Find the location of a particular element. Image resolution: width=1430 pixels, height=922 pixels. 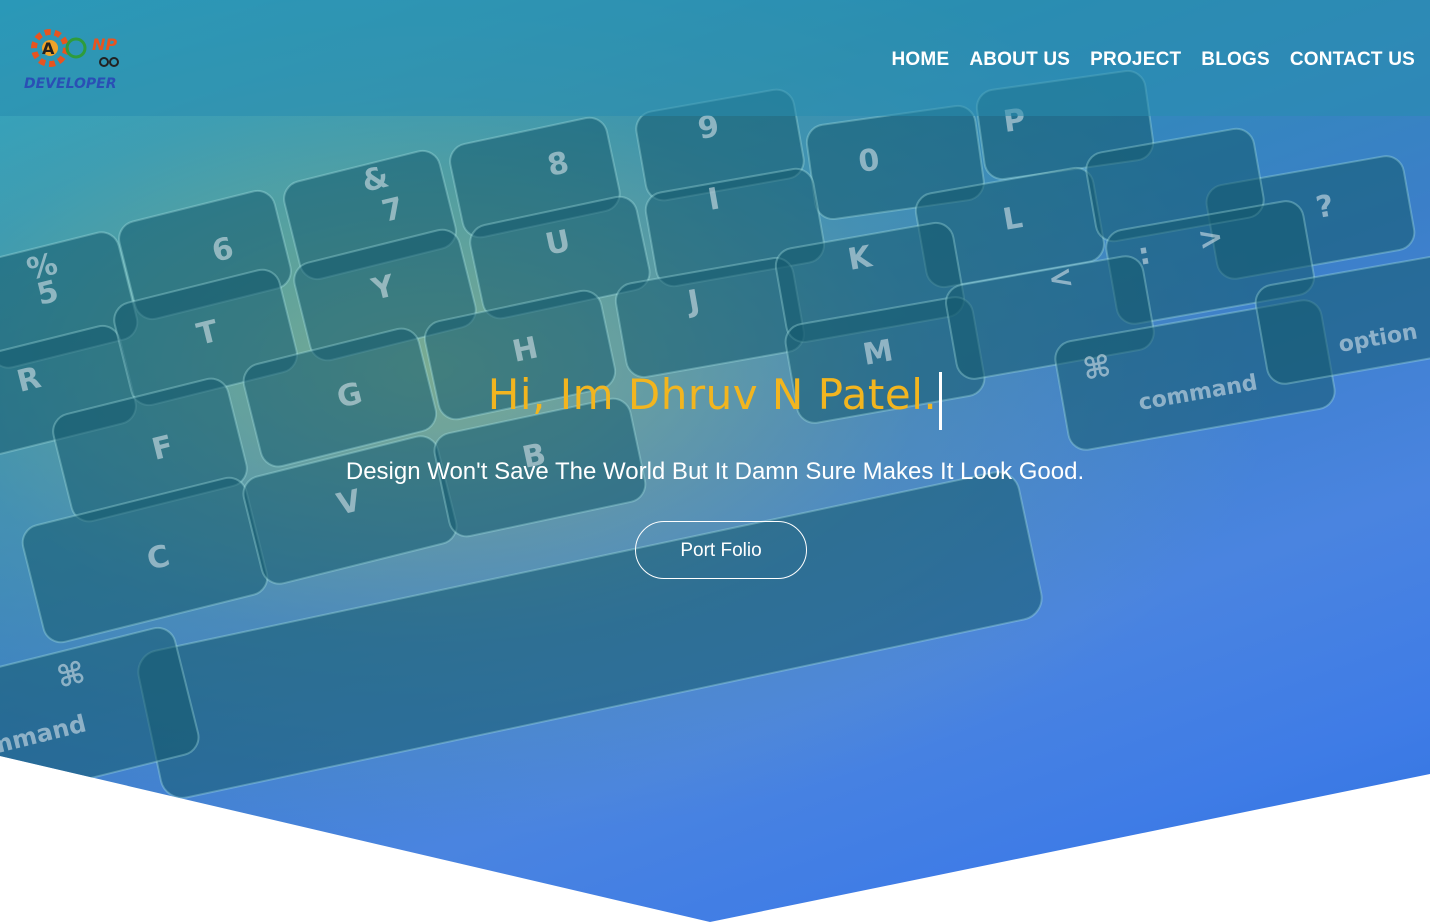

nav-project: PROJECT is located at coordinates (1135, 60).